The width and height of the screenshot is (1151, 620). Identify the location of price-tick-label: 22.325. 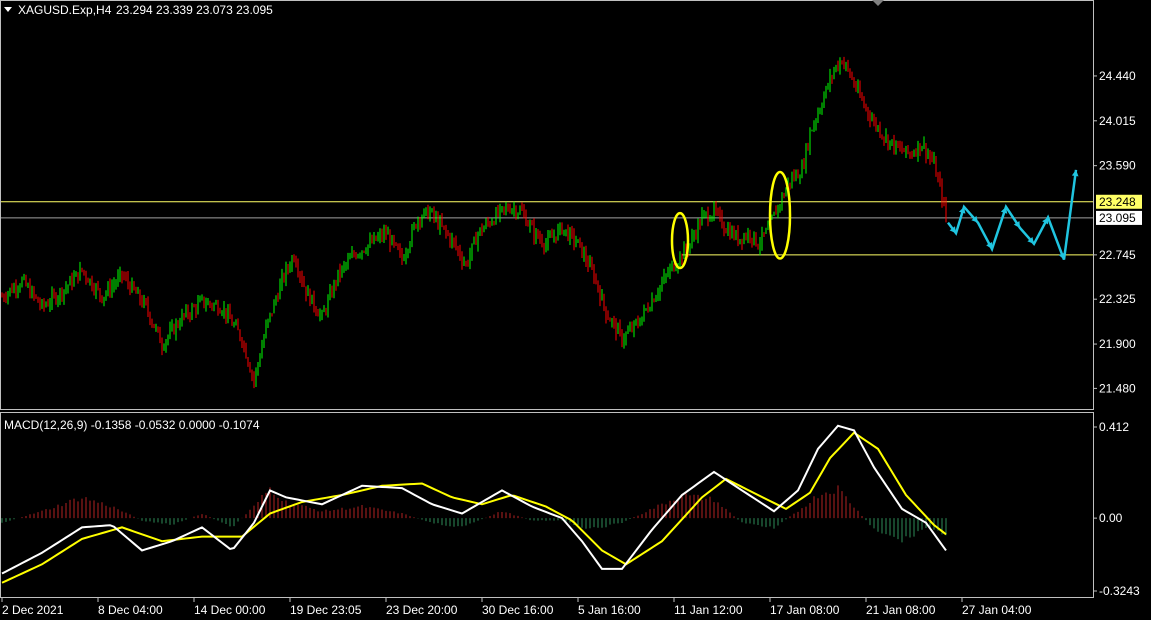
(1117, 299).